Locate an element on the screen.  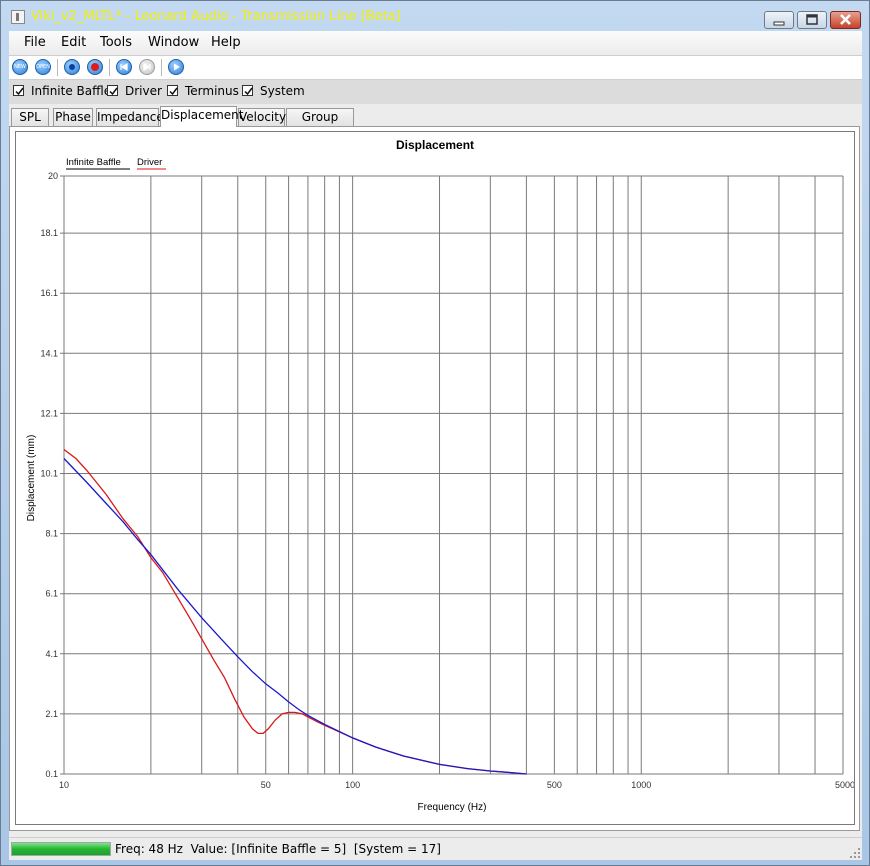
record-red-icon is located at coordinates (95, 67).